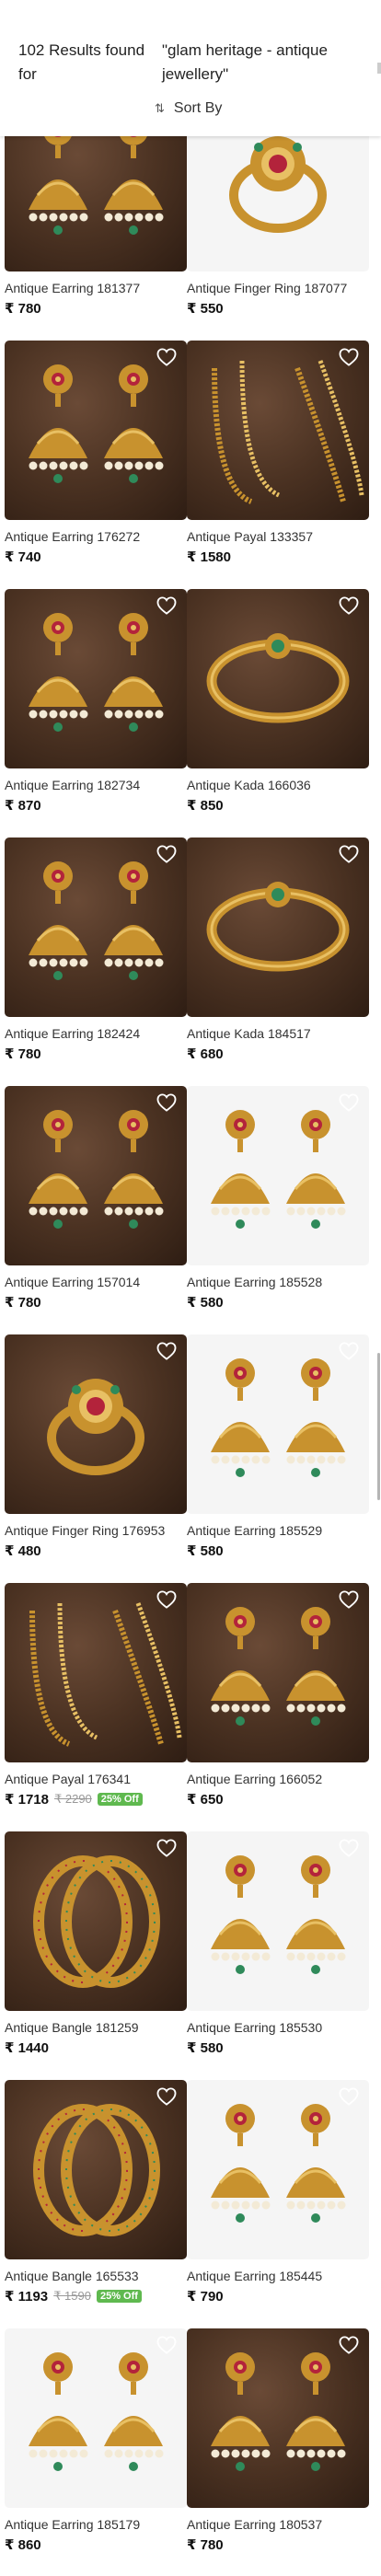 Image resolution: width=381 pixels, height=2576 pixels. I want to click on product-card: Antique Earring 185529 ₹ 580, so click(278, 1447).